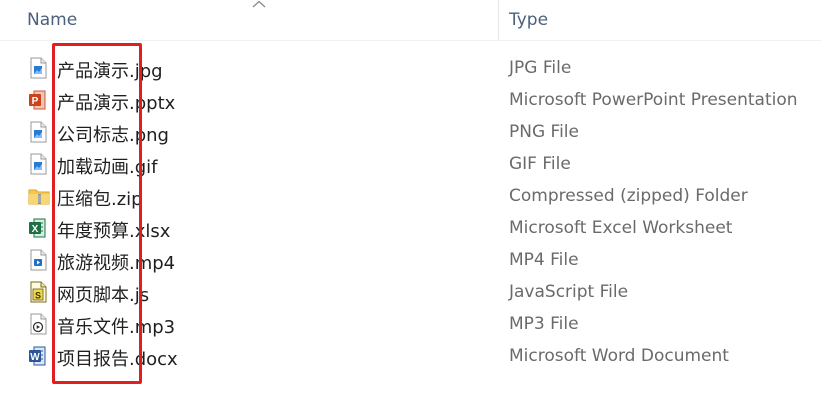 This screenshot has height=396, width=821. What do you see at coordinates (116, 262) in the screenshot?
I see `file-name: 旅游视频.mp4` at bounding box center [116, 262].